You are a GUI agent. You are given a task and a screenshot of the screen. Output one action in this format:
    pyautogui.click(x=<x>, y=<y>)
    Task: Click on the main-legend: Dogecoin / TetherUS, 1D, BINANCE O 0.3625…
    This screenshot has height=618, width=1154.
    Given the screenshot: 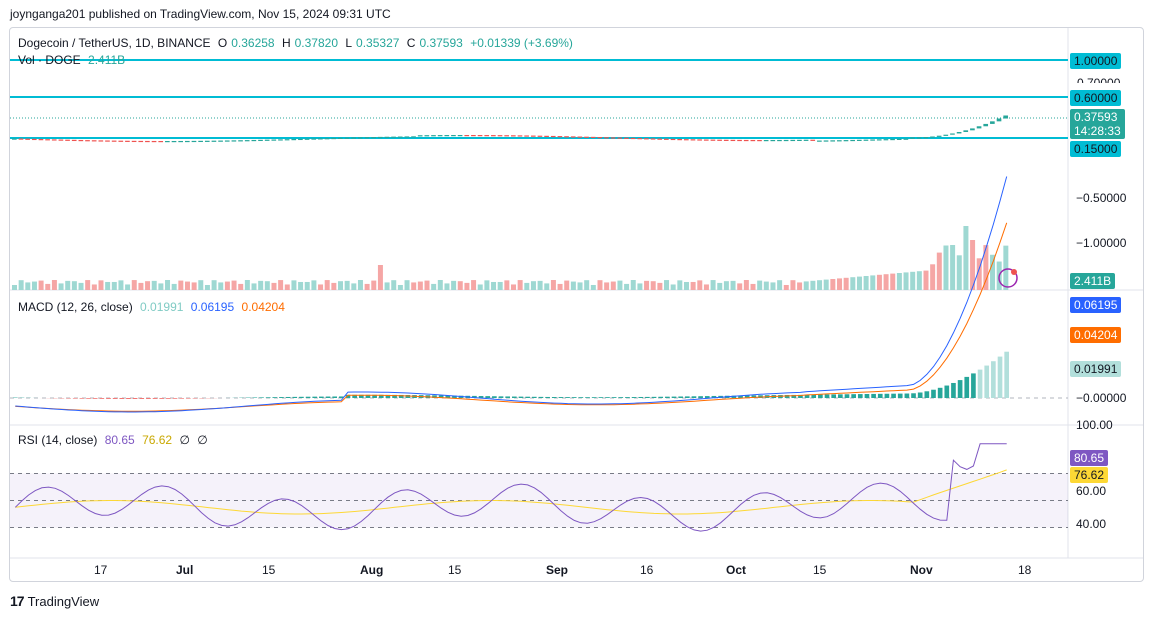 What is the action you would take?
    pyautogui.click(x=297, y=43)
    